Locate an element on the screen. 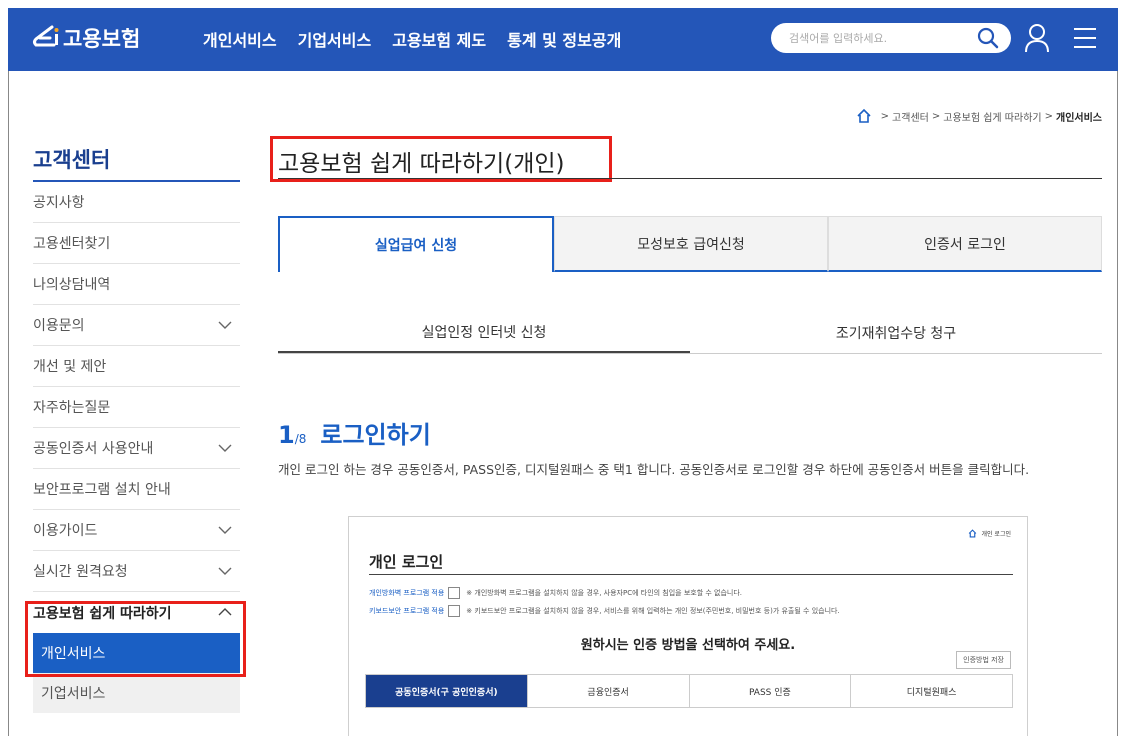 This screenshot has height=736, width=1122. auth-tab-financial-certificate: 금융인증서 is located at coordinates (608, 691).